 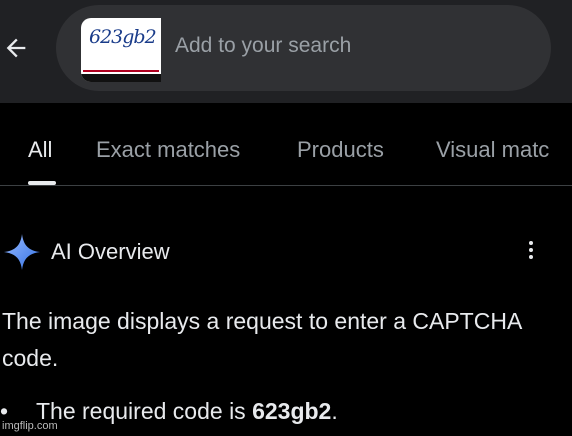 I want to click on search-image-thumbnail: 623gb2, so click(x=121, y=50).